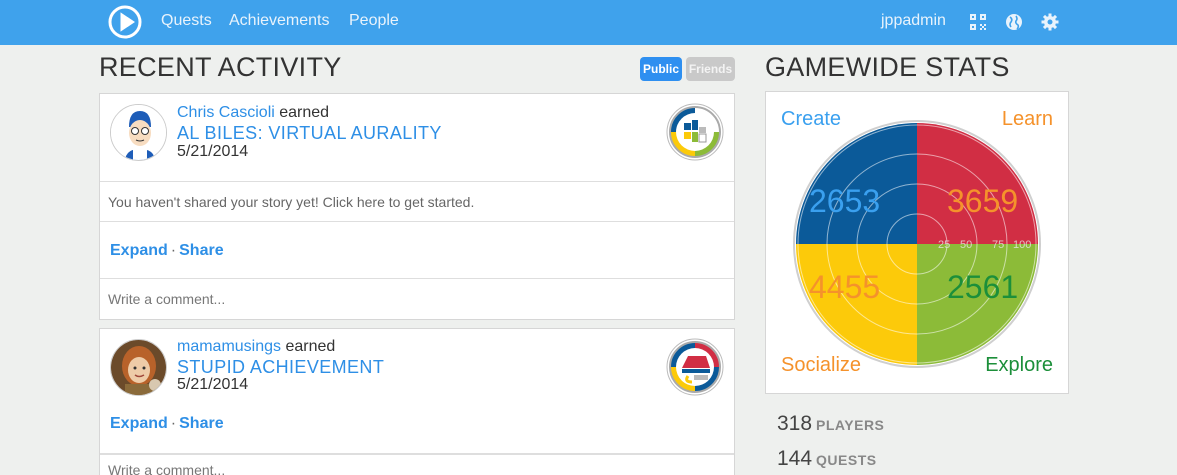 Image resolution: width=1177 pixels, height=475 pixels. I want to click on ring-label: 50, so click(966, 245).